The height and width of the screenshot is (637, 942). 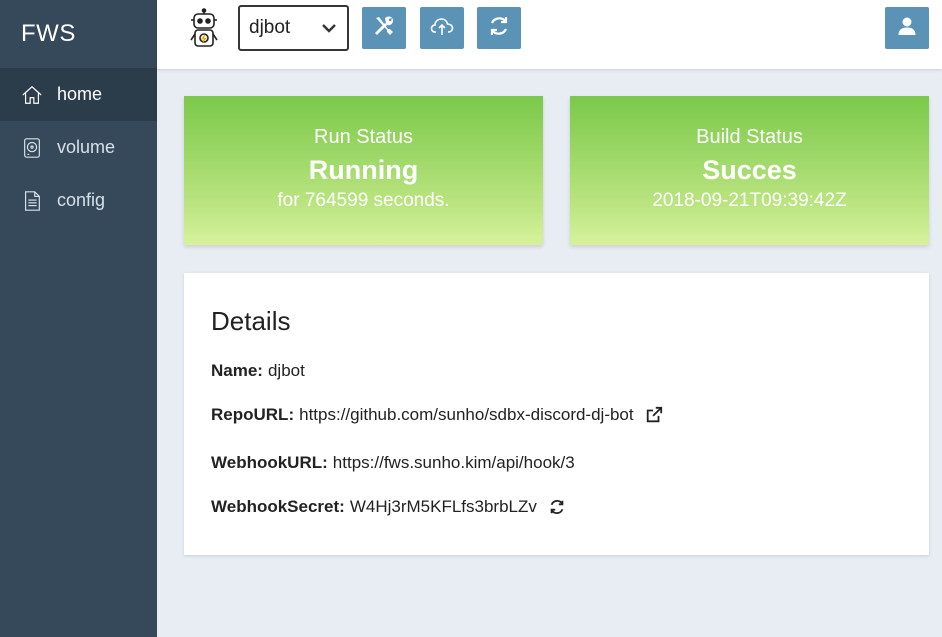 I want to click on sidebar-item-label: home, so click(x=80, y=94).